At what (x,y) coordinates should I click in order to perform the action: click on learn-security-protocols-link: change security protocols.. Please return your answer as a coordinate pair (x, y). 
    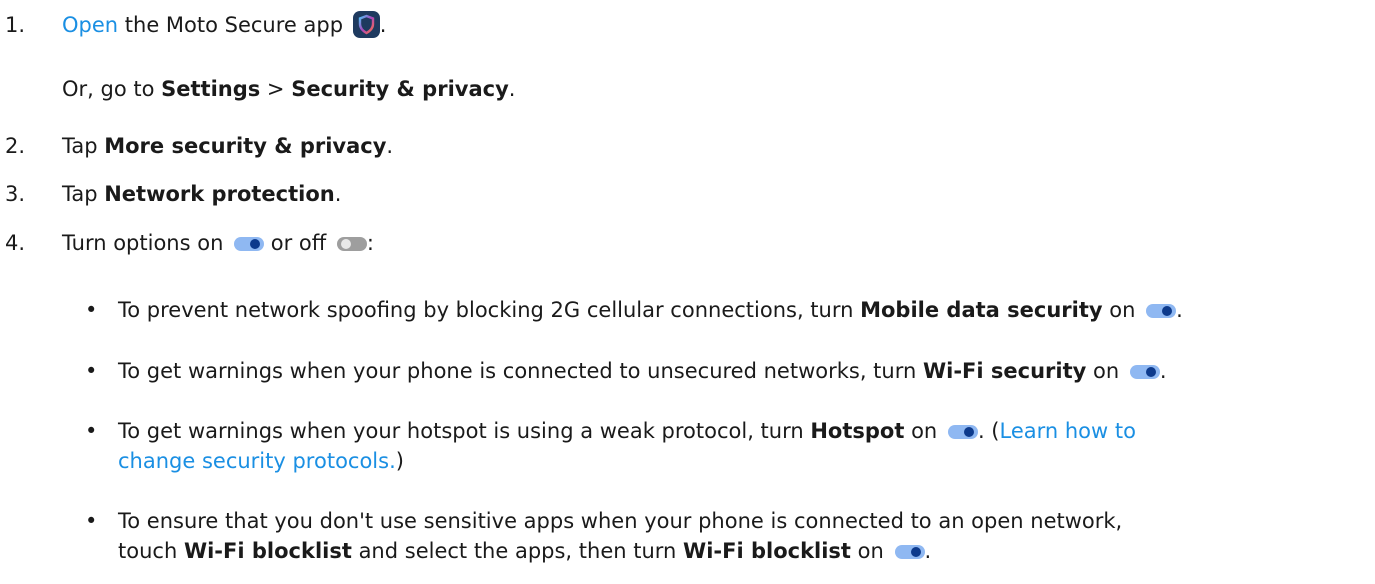
    Looking at the image, I should click on (257, 461).